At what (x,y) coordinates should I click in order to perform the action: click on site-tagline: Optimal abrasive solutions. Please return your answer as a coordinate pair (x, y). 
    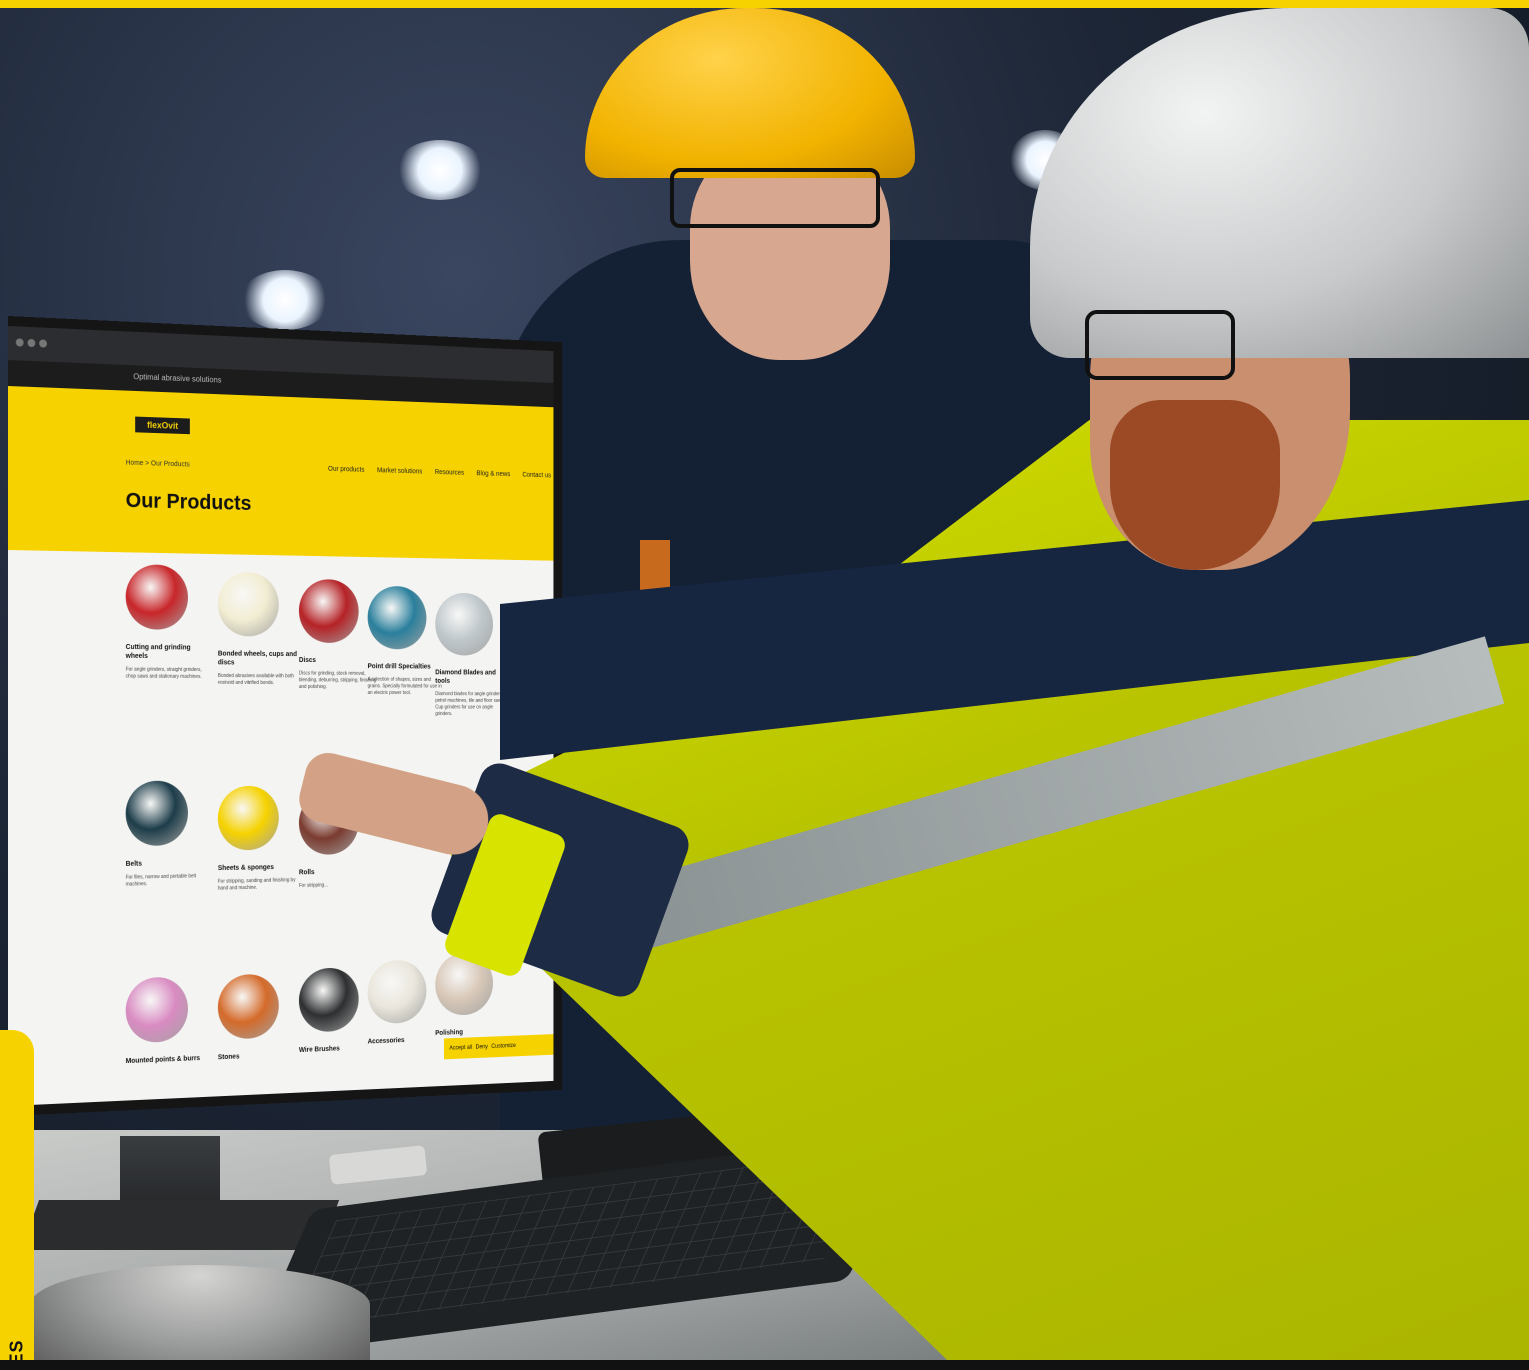
    Looking at the image, I should click on (177, 378).